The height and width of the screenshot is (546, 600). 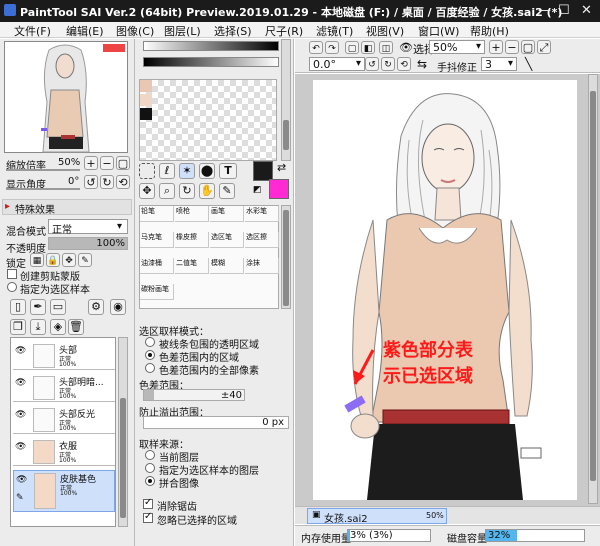 I want to click on tool-toner: 碳粉画笔, so click(x=157, y=292).